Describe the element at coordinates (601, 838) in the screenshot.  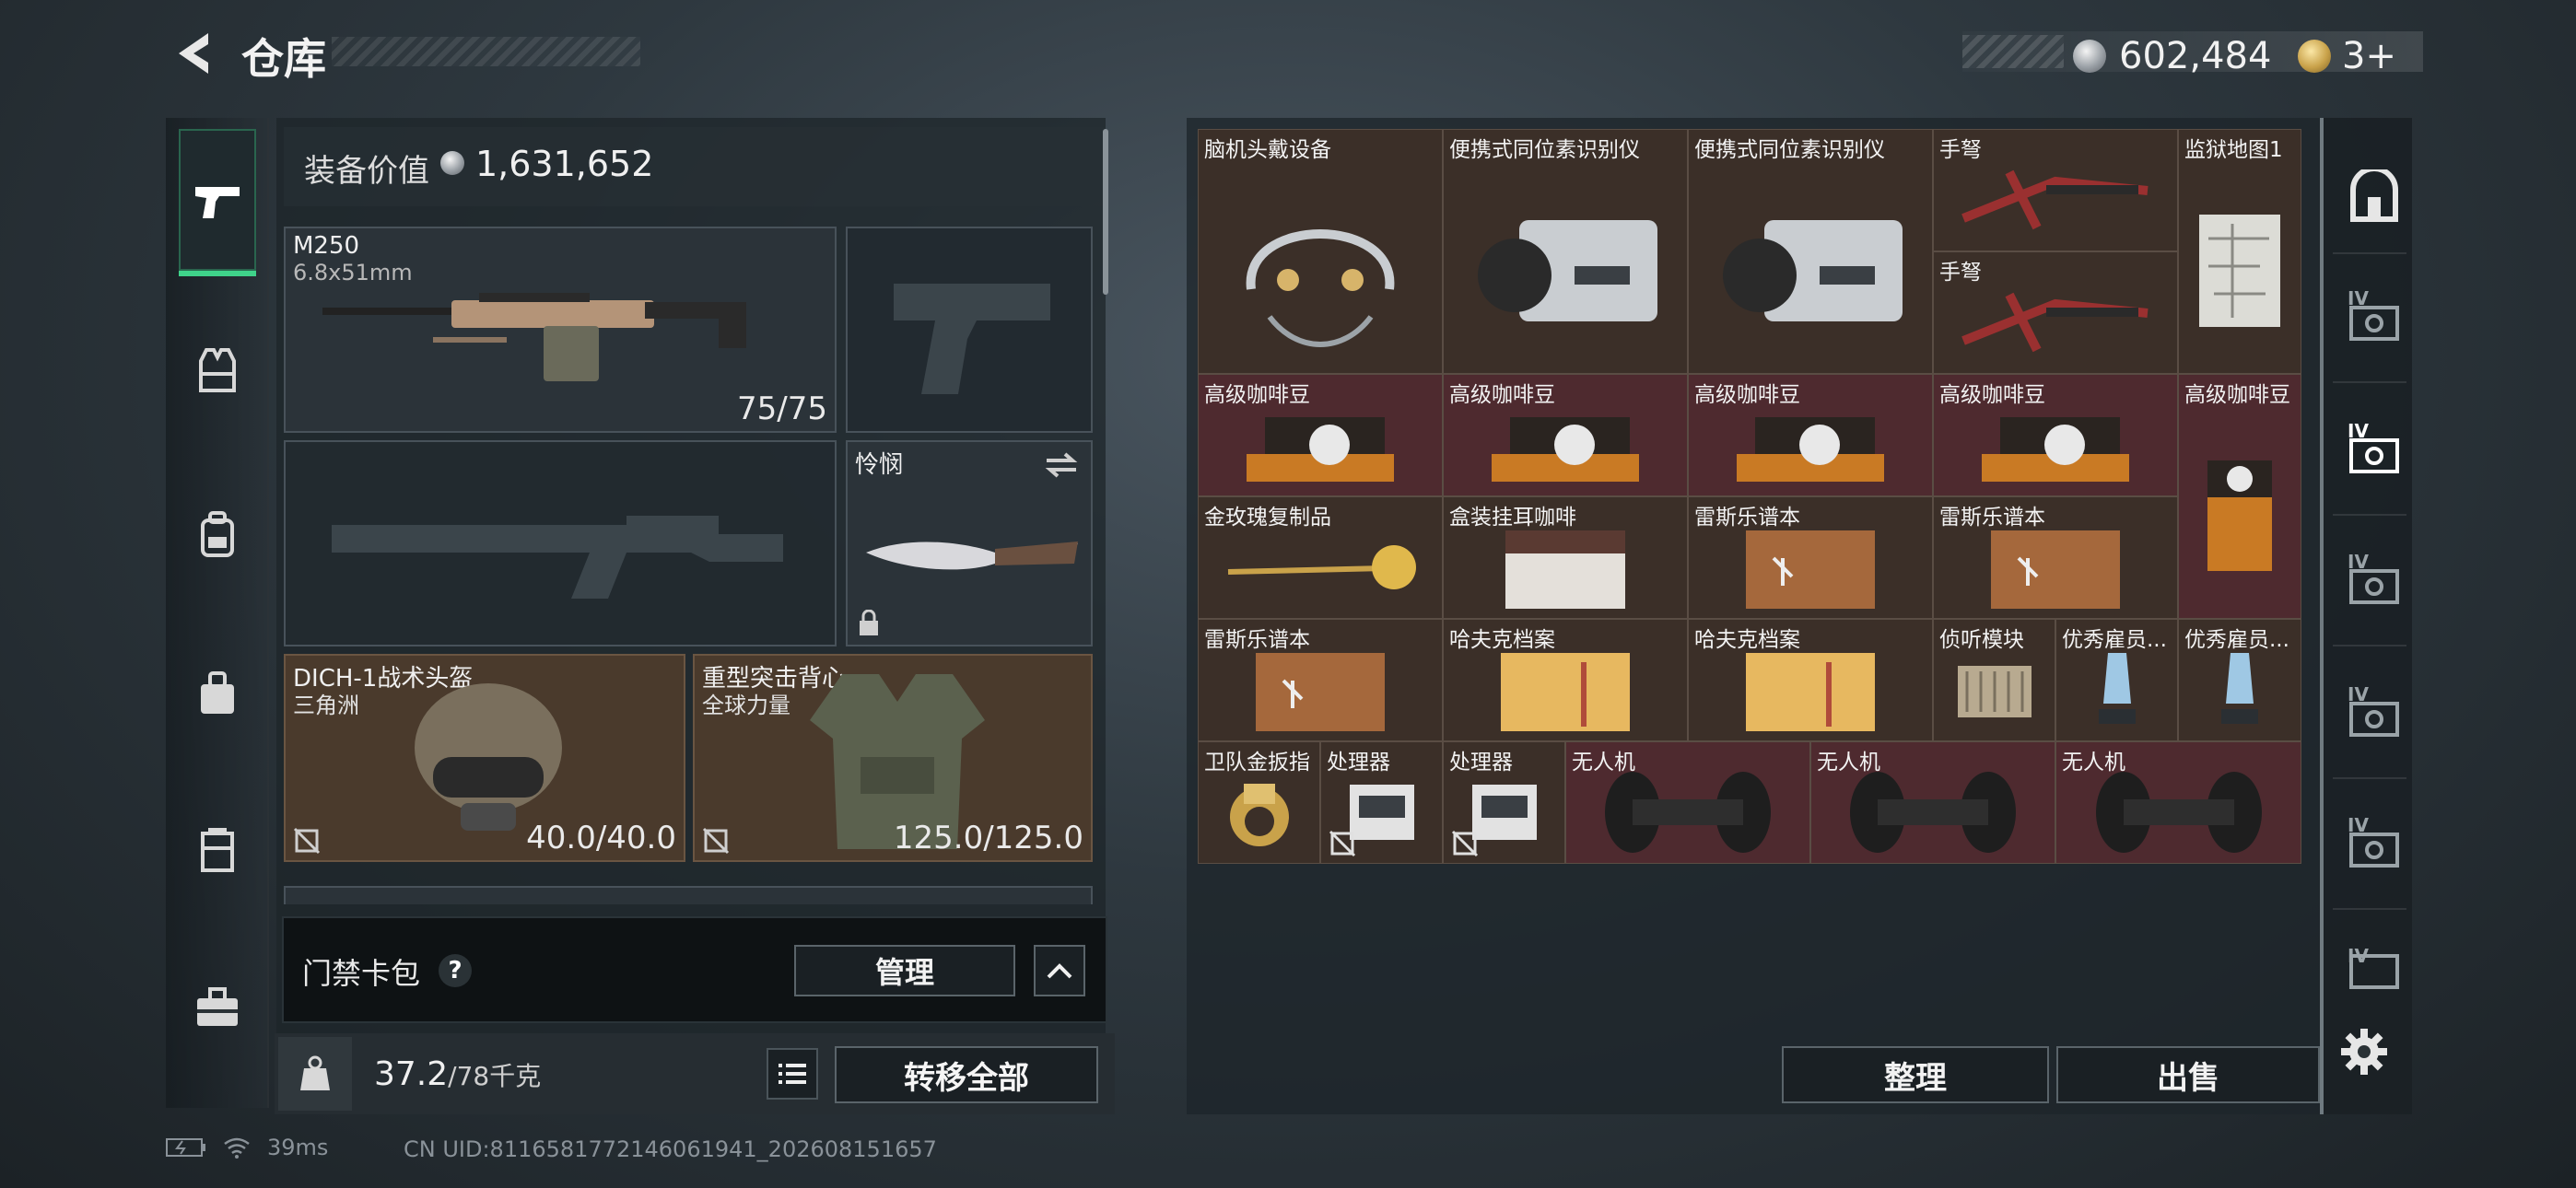
I see `helmet-durability: 40.0/40.0` at that location.